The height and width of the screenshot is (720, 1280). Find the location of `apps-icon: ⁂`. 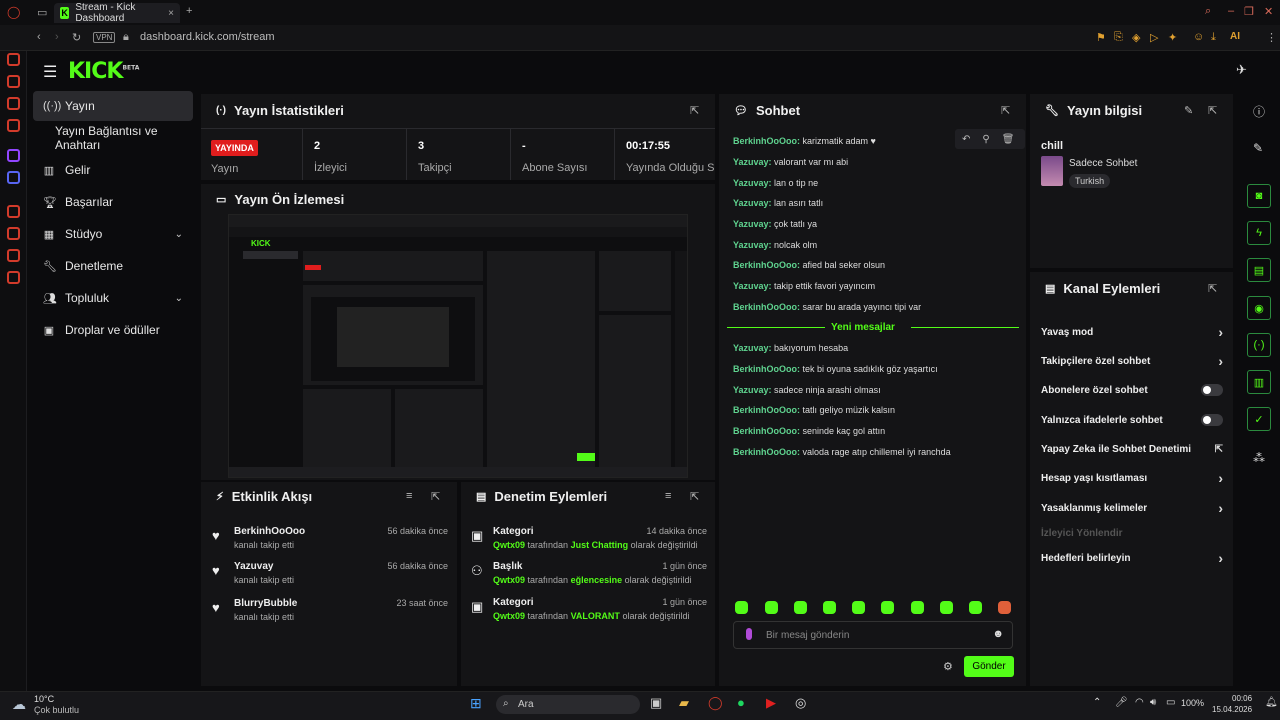

apps-icon: ⁂ is located at coordinates (1259, 458).